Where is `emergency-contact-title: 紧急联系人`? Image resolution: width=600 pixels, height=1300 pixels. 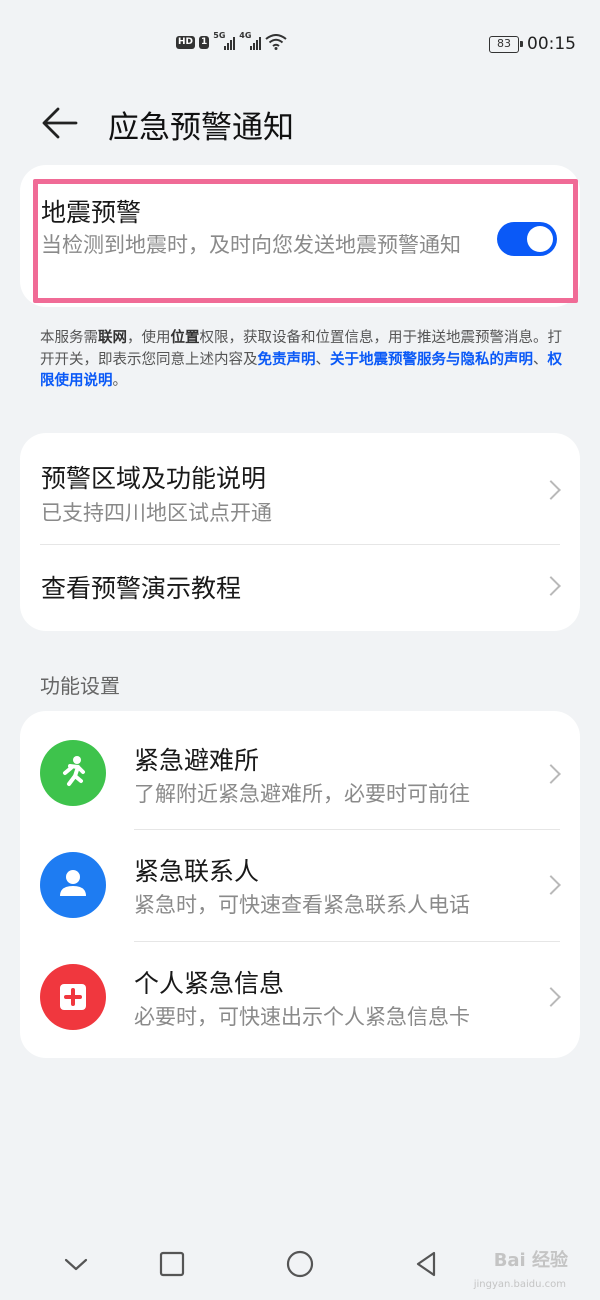 emergency-contact-title: 紧急联系人 is located at coordinates (197, 871).